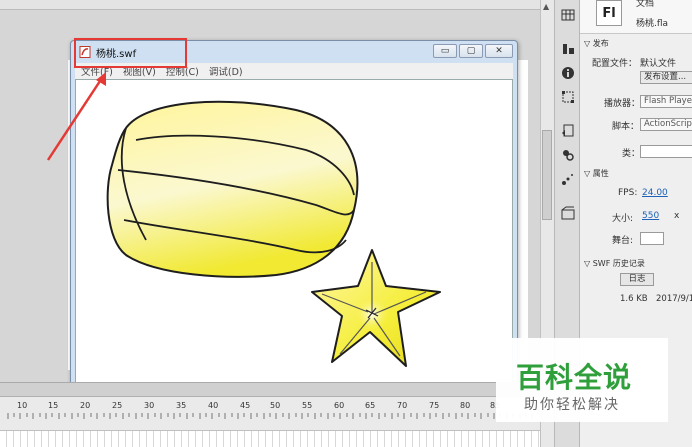 This screenshot has width=692, height=447. I want to click on fps-value: 24.00, so click(655, 193).